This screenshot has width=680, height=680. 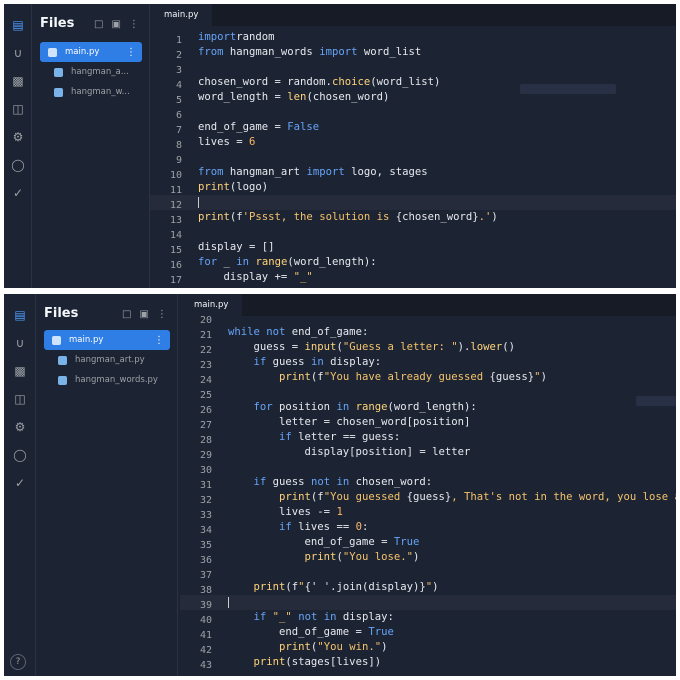 What do you see at coordinates (327, 332) in the screenshot?
I see `code-token: end_of_game:` at bounding box center [327, 332].